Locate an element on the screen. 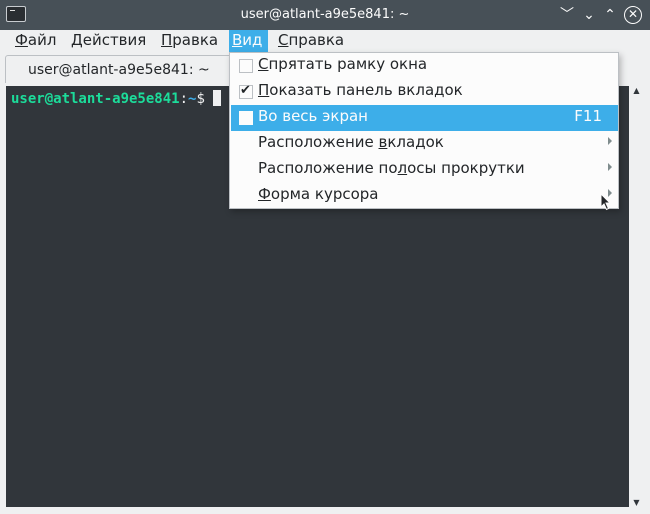  menu-item-show-tabbar: Показать панель вкладок is located at coordinates (424, 92).